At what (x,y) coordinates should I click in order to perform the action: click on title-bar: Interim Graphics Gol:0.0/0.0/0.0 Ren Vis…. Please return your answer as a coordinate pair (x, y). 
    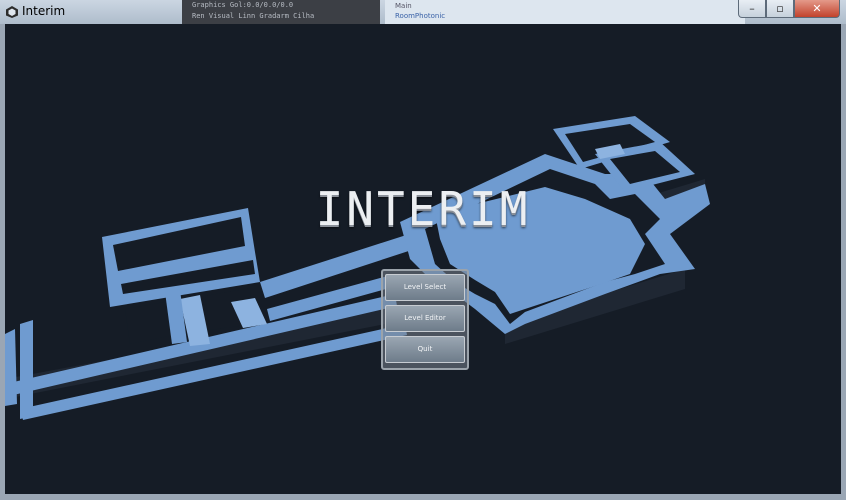
    Looking at the image, I should click on (423, 12).